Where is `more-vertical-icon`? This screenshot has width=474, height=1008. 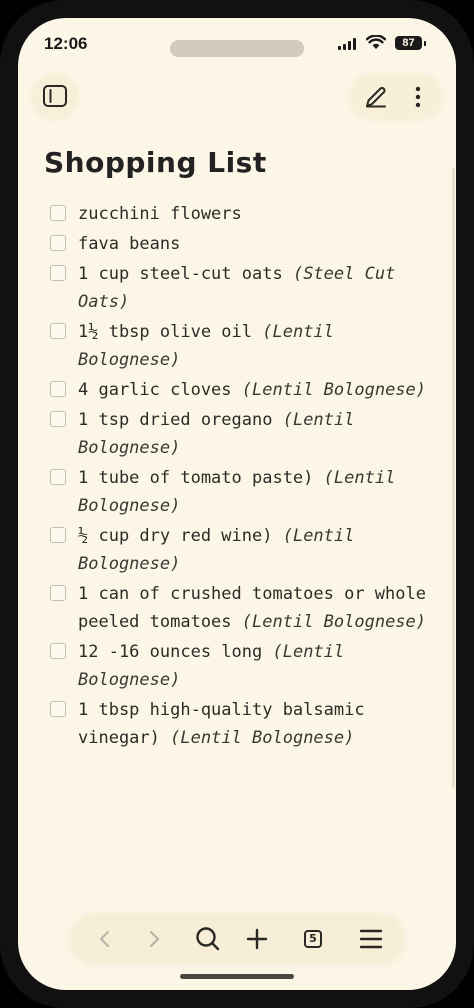
more-vertical-icon is located at coordinates (418, 97).